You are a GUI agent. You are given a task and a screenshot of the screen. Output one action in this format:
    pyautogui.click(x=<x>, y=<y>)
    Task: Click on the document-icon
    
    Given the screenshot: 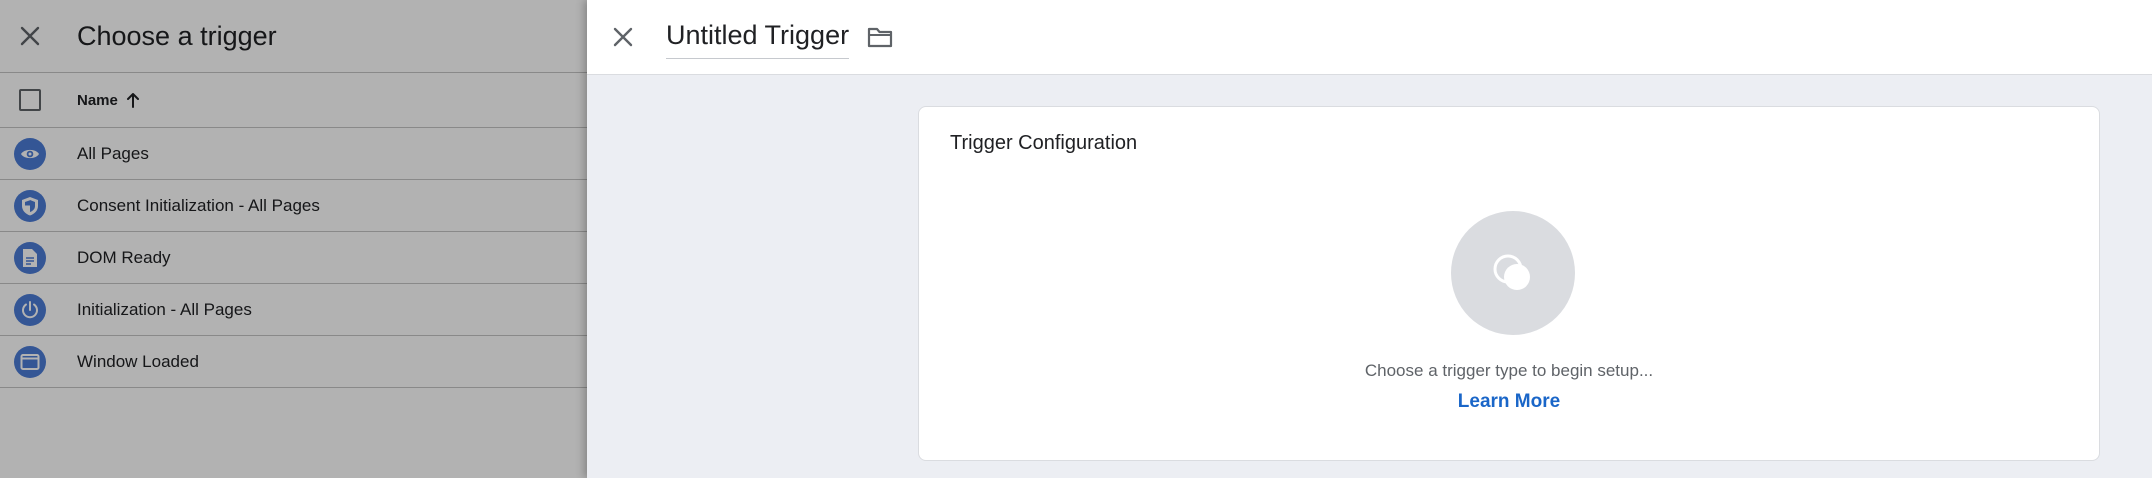 What is the action you would take?
    pyautogui.click(x=30, y=257)
    